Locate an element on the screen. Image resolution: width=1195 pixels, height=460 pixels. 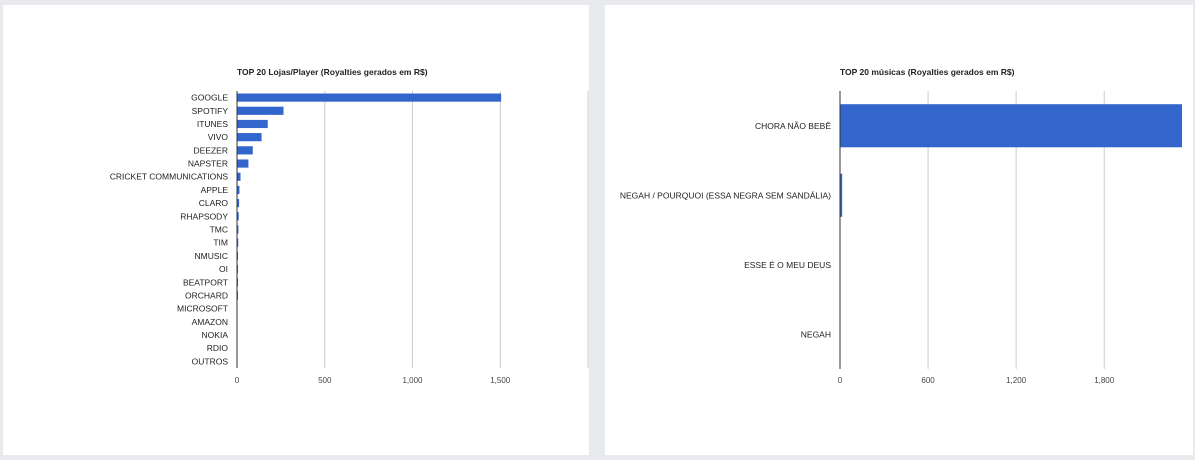
x-tick-label: 1,200 is located at coordinates (1016, 380).